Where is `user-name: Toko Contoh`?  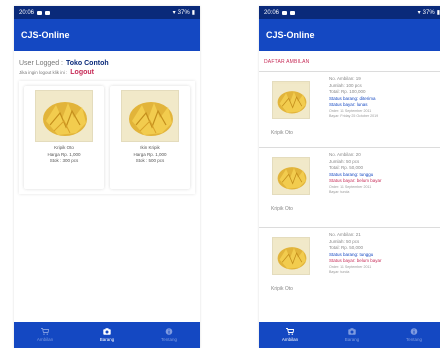 user-name: Toko Contoh is located at coordinates (87, 63).